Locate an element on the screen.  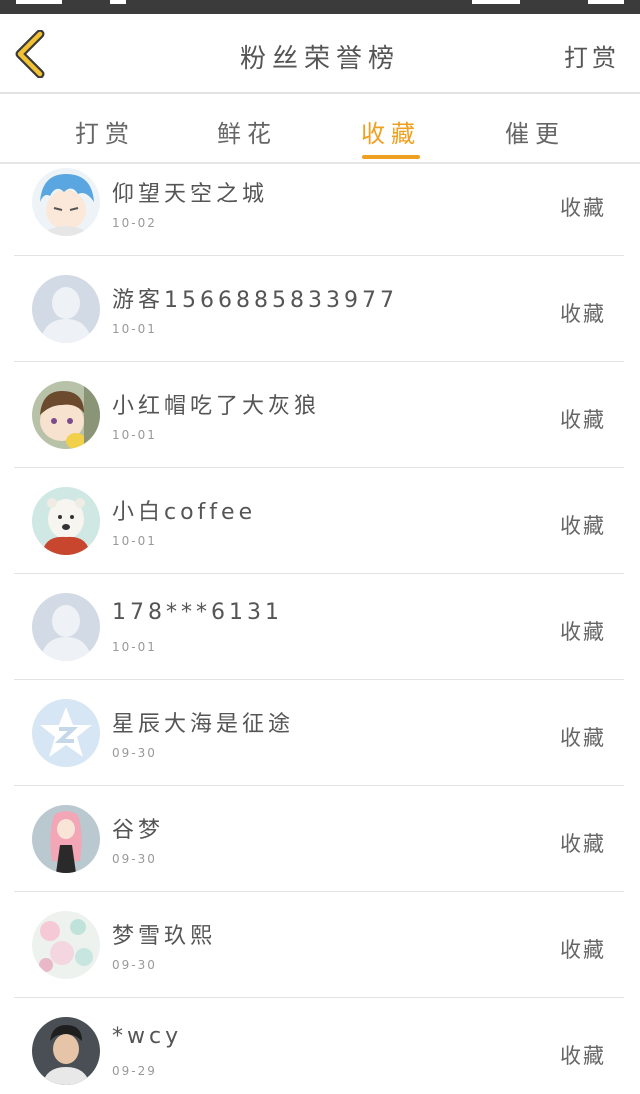
page-title: 粉丝荣誉榜 is located at coordinates (319, 59).